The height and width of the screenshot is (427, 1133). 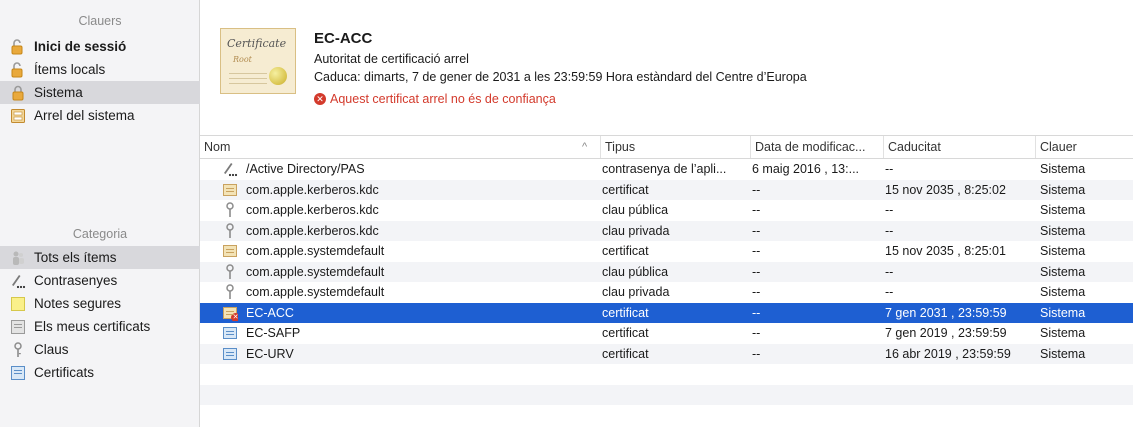 What do you see at coordinates (100, 46) in the screenshot?
I see `sidebar-item-login: Inici de sessió` at bounding box center [100, 46].